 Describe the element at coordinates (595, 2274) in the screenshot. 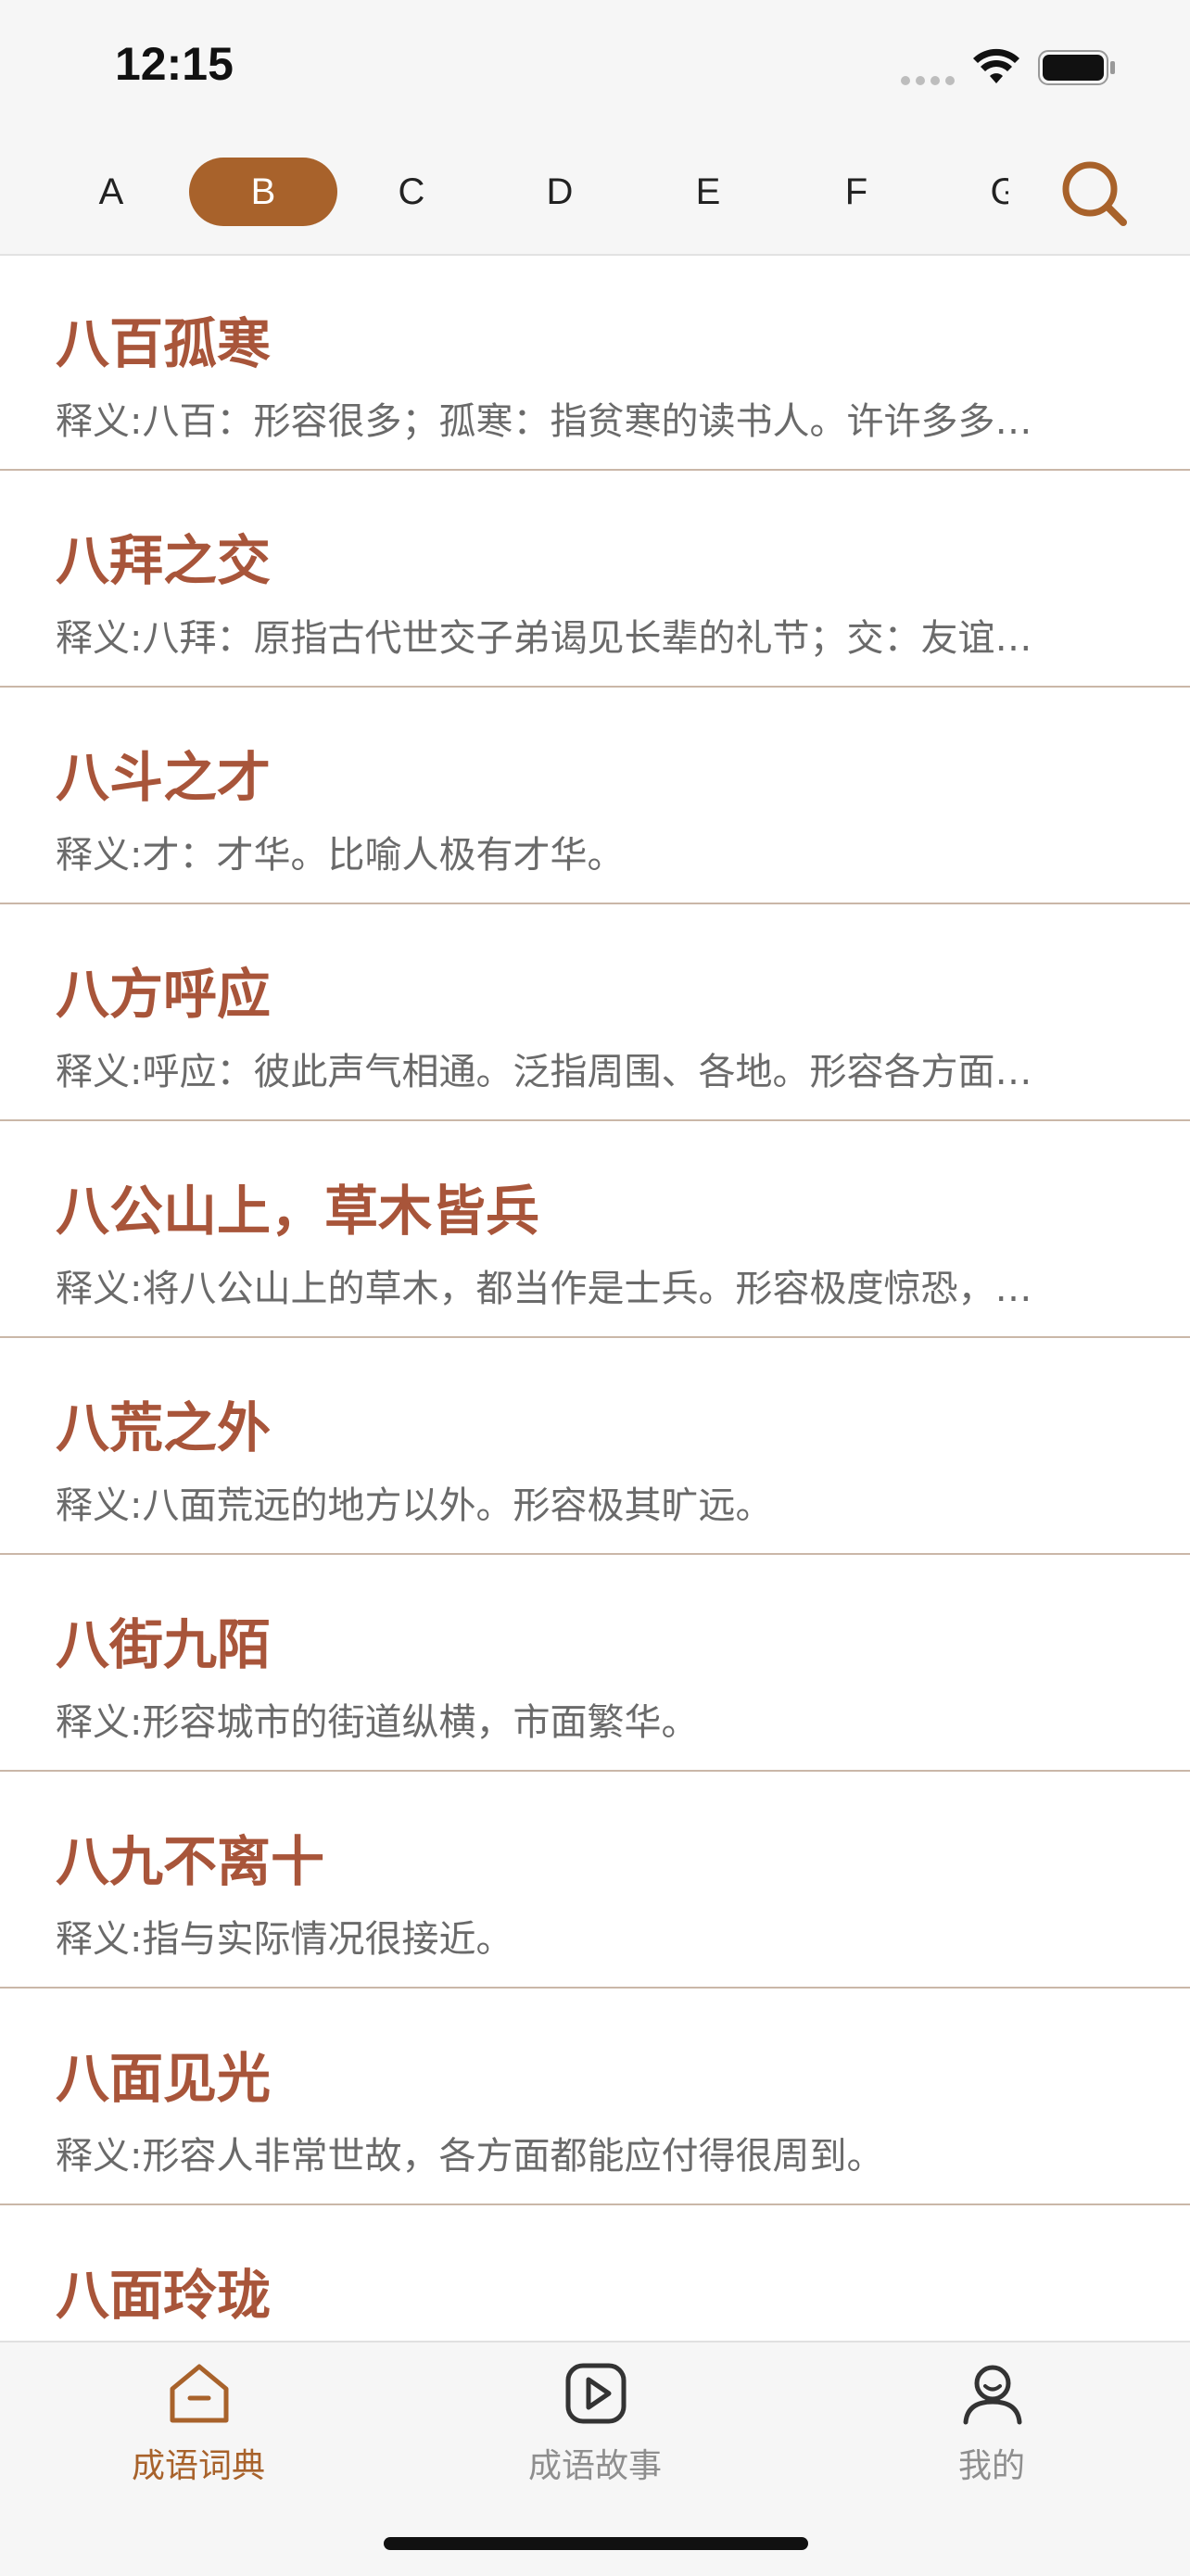

I see `list-item: 八面玲珑` at that location.